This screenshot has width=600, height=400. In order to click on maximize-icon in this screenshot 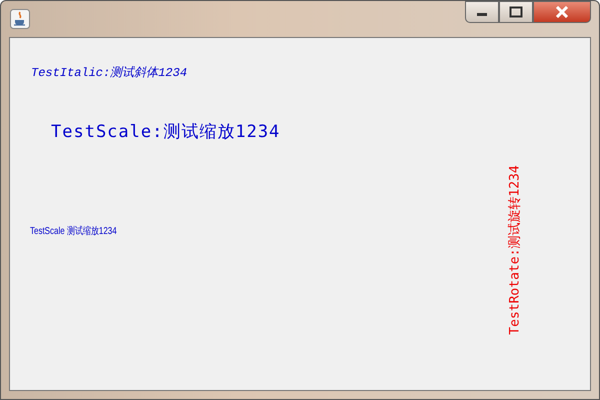, I will do `click(516, 12)`.